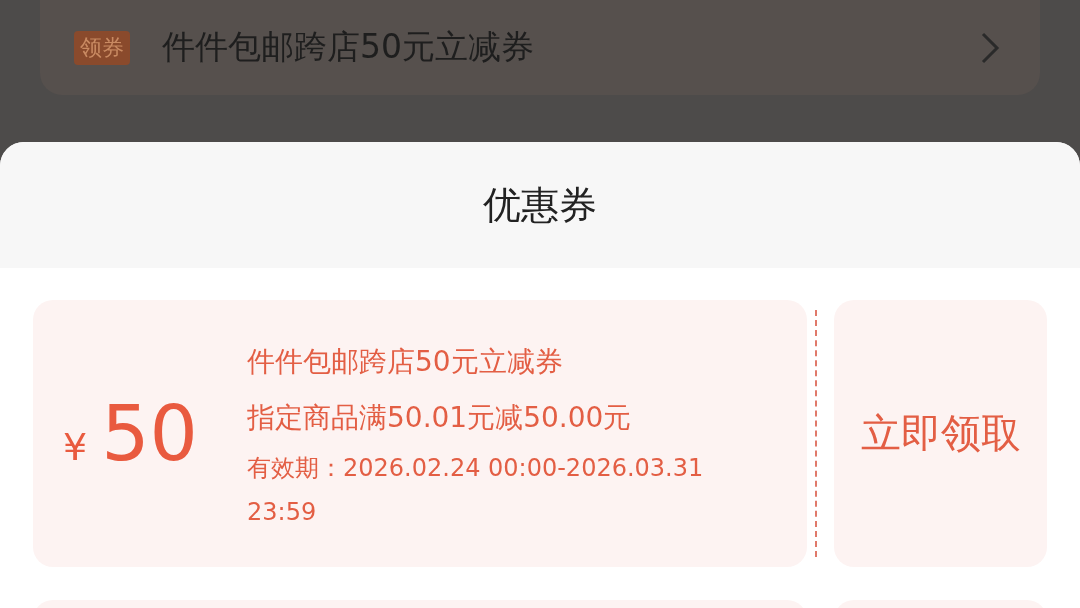  Describe the element at coordinates (940, 433) in the screenshot. I see `claim-button: 立即领取` at that location.